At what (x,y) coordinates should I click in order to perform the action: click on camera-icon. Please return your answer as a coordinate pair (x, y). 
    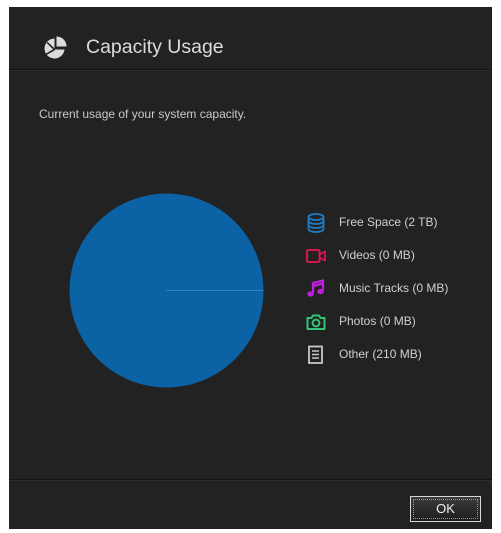
    Looking at the image, I should click on (316, 322).